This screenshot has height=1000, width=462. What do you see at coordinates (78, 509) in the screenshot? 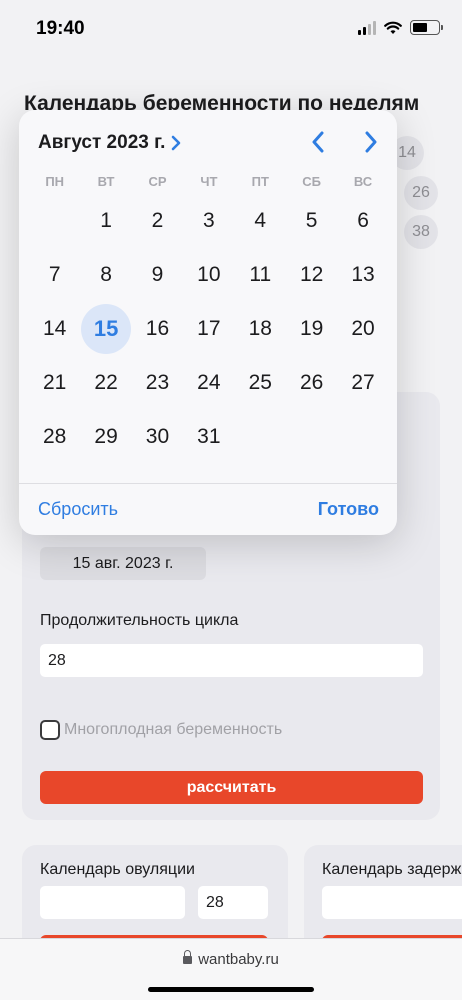
I see `reset-button: Сбросить` at bounding box center [78, 509].